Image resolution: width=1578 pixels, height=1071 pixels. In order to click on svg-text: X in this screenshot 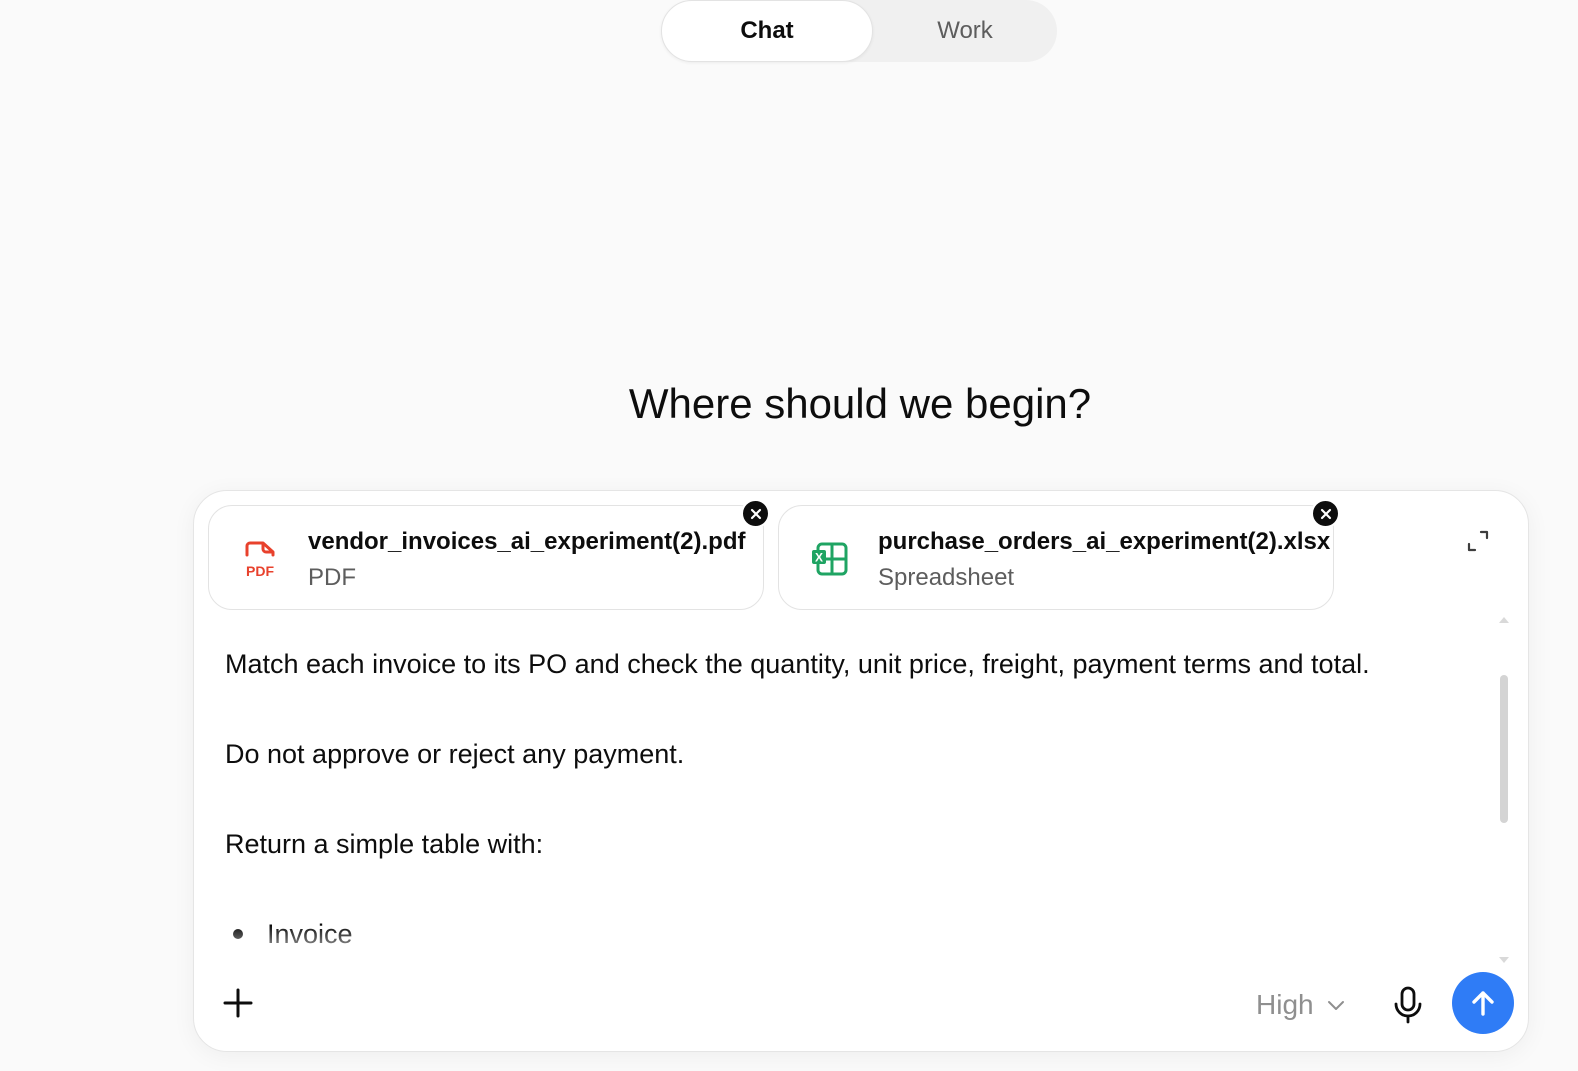, I will do `click(819, 558)`.